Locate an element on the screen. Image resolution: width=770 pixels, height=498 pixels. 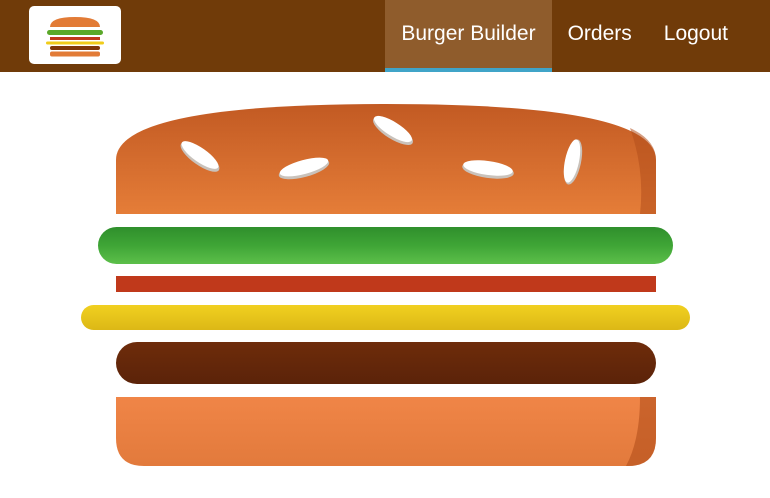
burger-logo-icon is located at coordinates (75, 37).